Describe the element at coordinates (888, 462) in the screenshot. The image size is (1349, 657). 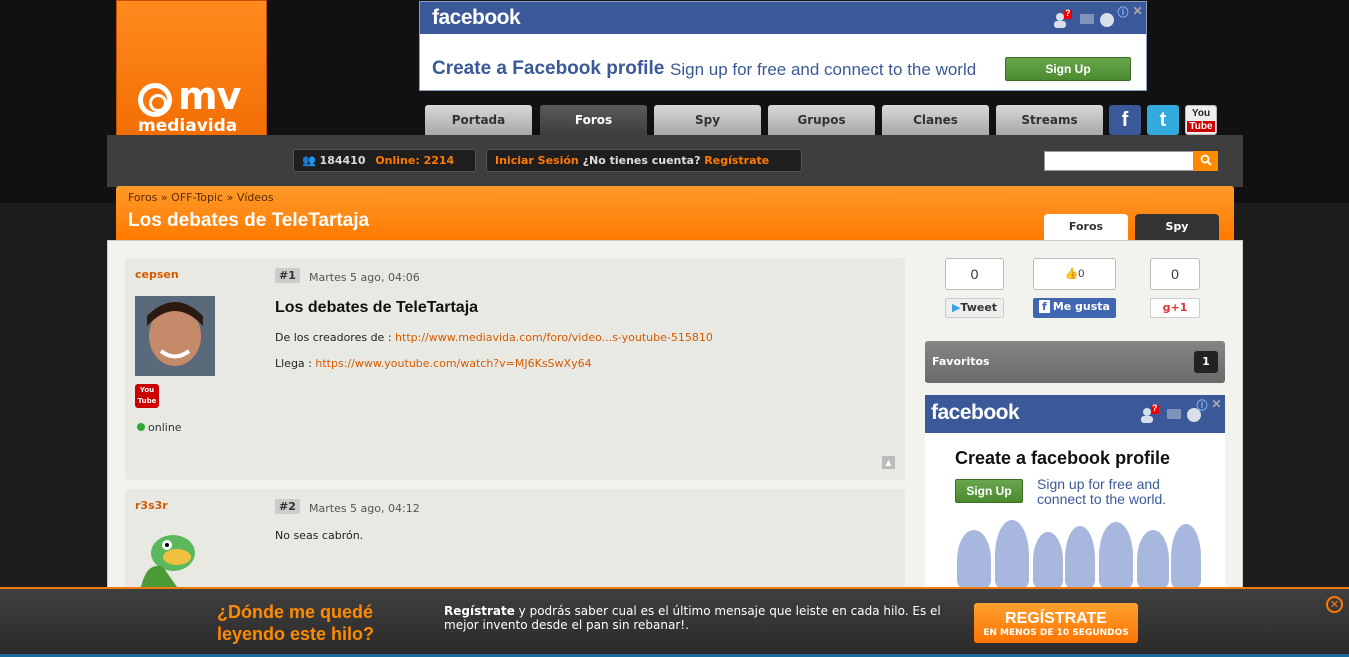
I see `scroll-top-icon: ▲` at that location.